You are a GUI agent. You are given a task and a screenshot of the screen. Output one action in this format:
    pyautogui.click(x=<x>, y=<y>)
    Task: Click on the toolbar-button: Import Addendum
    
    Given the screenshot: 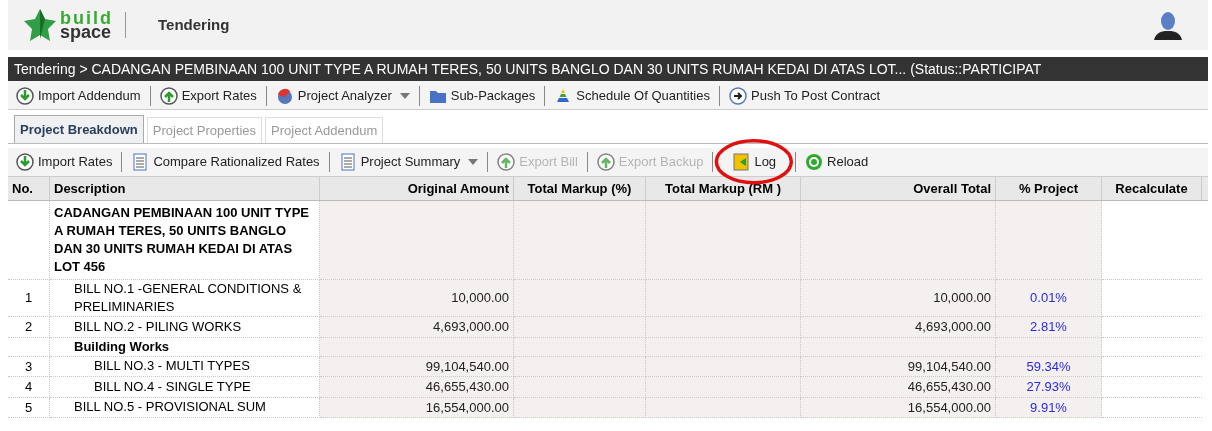 What is the action you would take?
    pyautogui.click(x=78, y=96)
    